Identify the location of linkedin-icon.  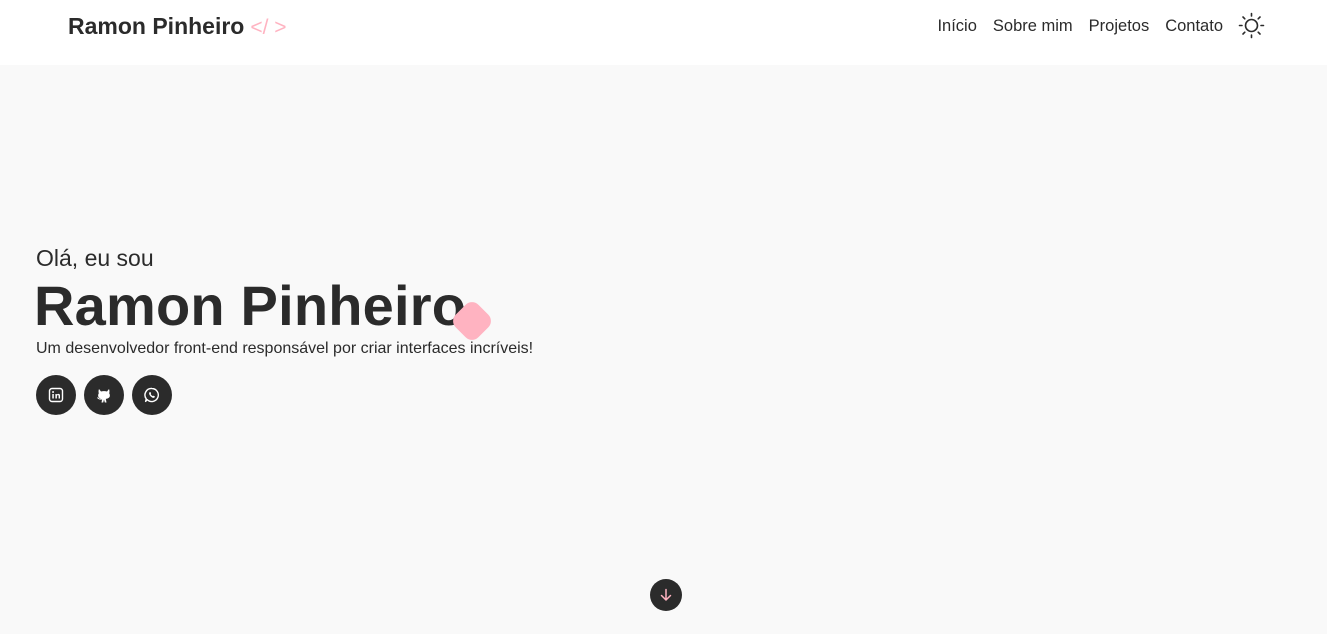
(56, 395).